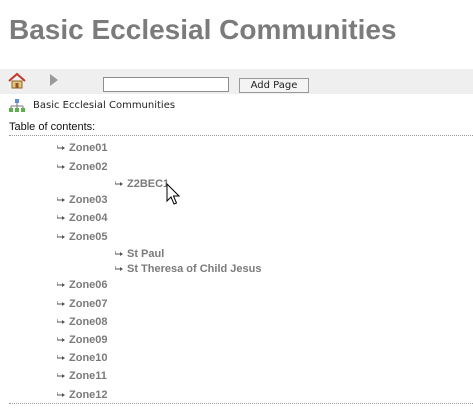  Describe the element at coordinates (82, 376) in the screenshot. I see `toc-item-zone11: Zone11` at that location.